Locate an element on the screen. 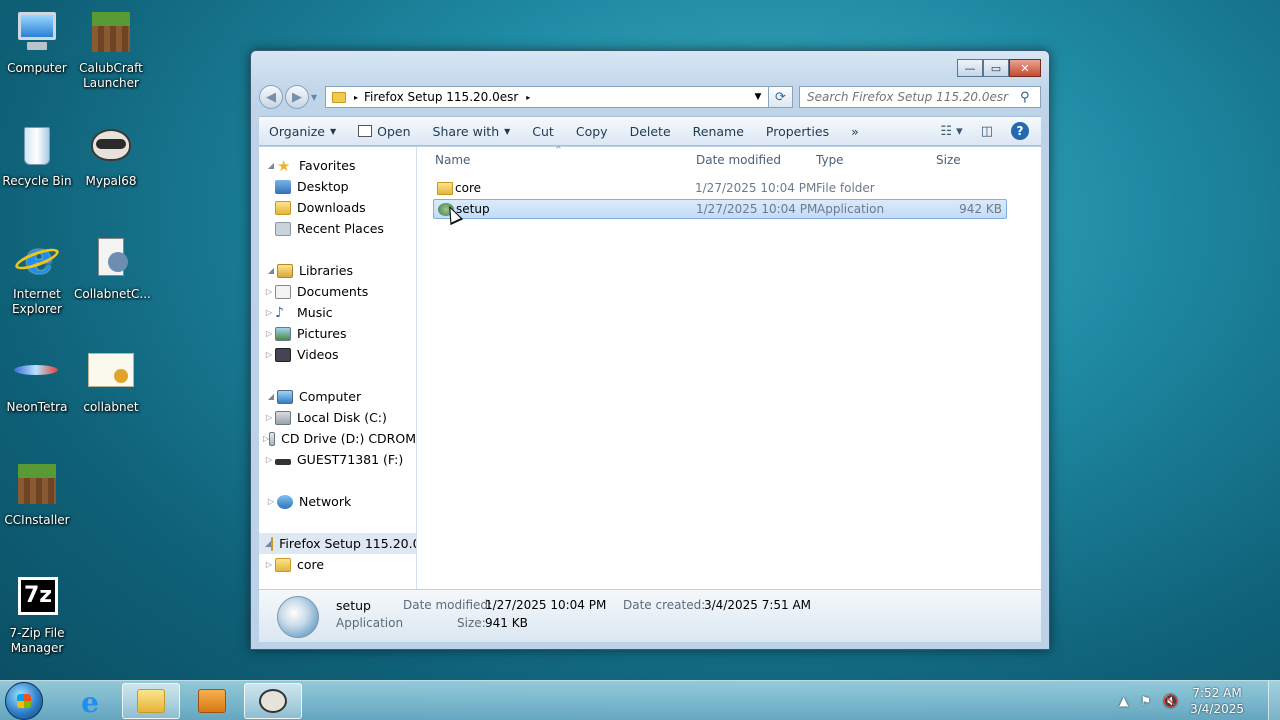 The width and height of the screenshot is (1280, 720). refresh-button: ⟳ is located at coordinates (781, 97).